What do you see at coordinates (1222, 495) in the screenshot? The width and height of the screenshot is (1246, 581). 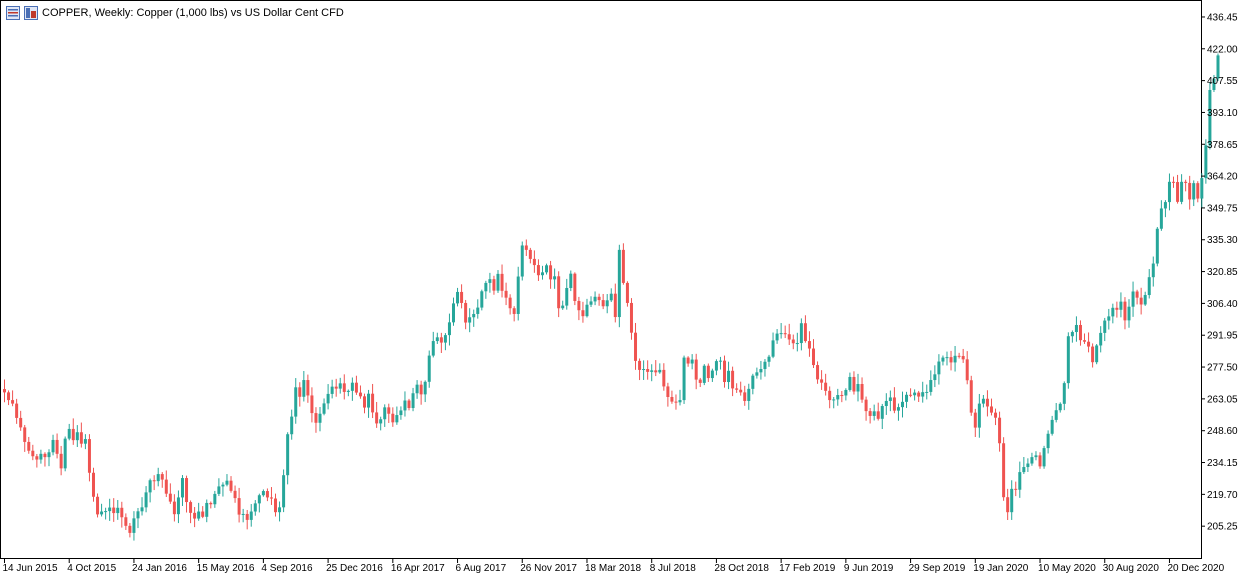 I see `y-tick-label: 219.70` at bounding box center [1222, 495].